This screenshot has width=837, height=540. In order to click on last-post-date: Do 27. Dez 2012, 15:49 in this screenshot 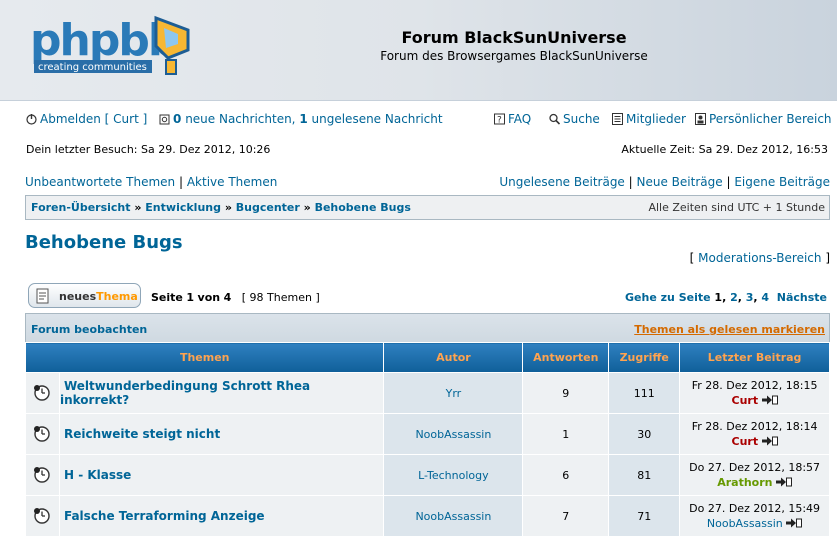, I will do `click(755, 508)`.